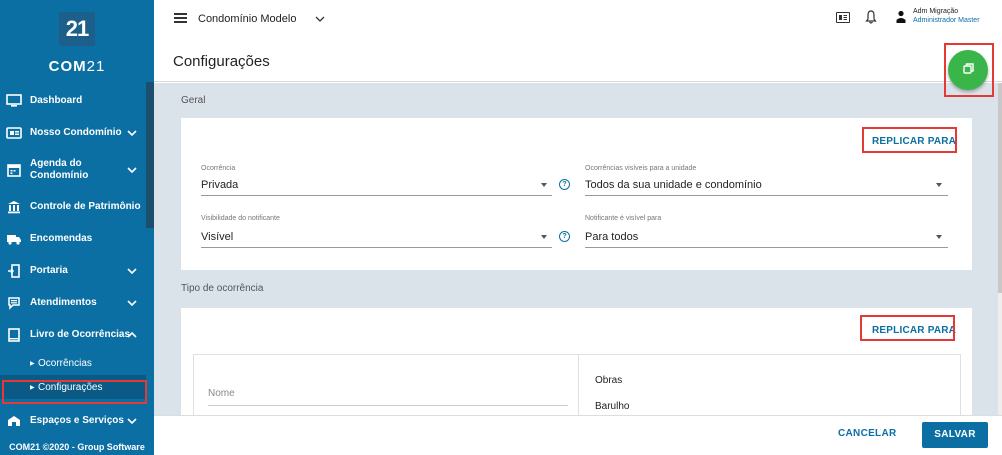 This screenshot has width=1002, height=455. What do you see at coordinates (14, 133) in the screenshot?
I see `card-icon` at bounding box center [14, 133].